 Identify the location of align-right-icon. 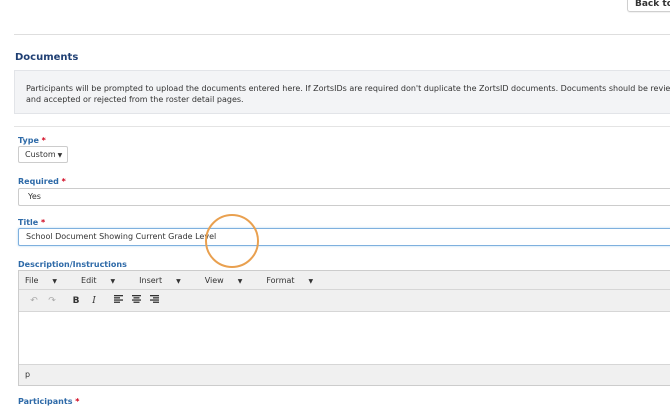
(154, 300).